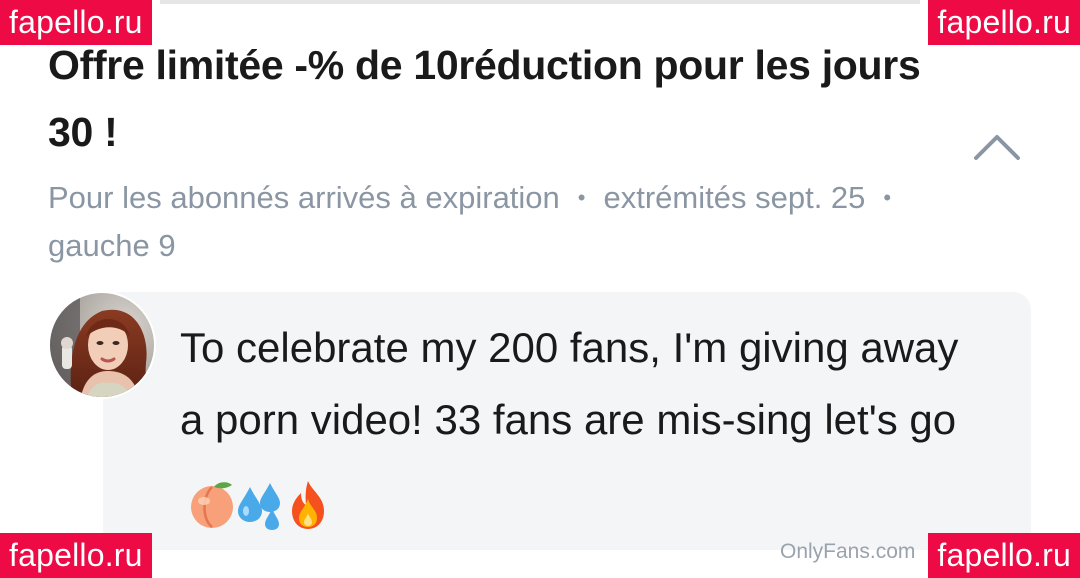 This screenshot has width=1080, height=578. I want to click on watermark-bottom-left: fapello.ru, so click(76, 555).